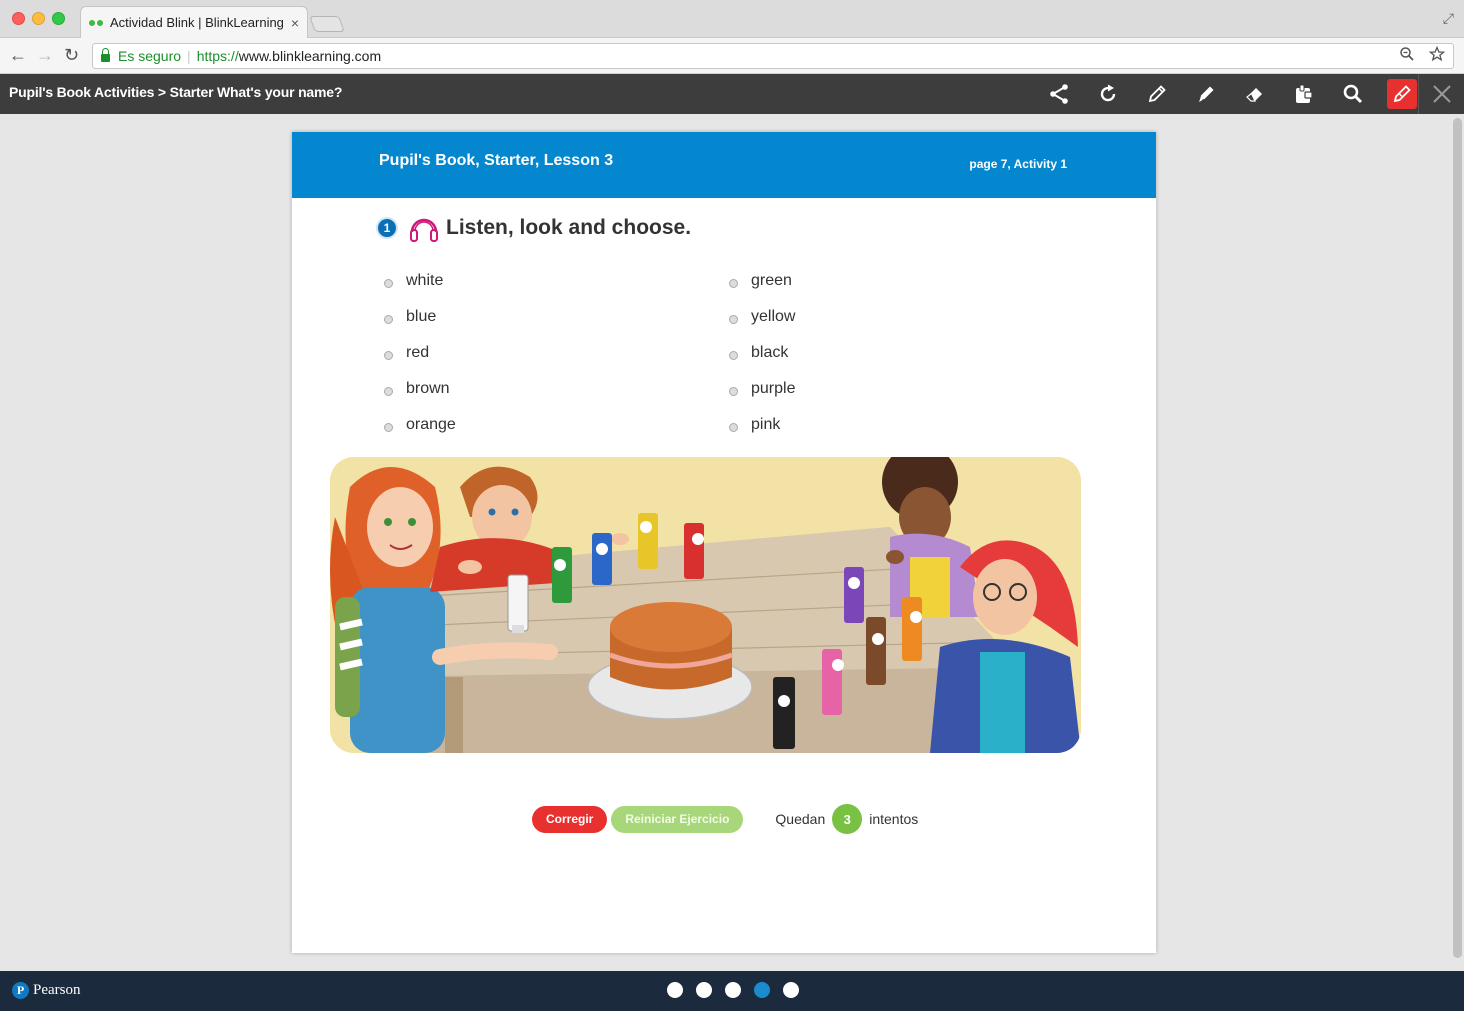  Describe the element at coordinates (766, 424) in the screenshot. I see `option-label: pink` at that location.